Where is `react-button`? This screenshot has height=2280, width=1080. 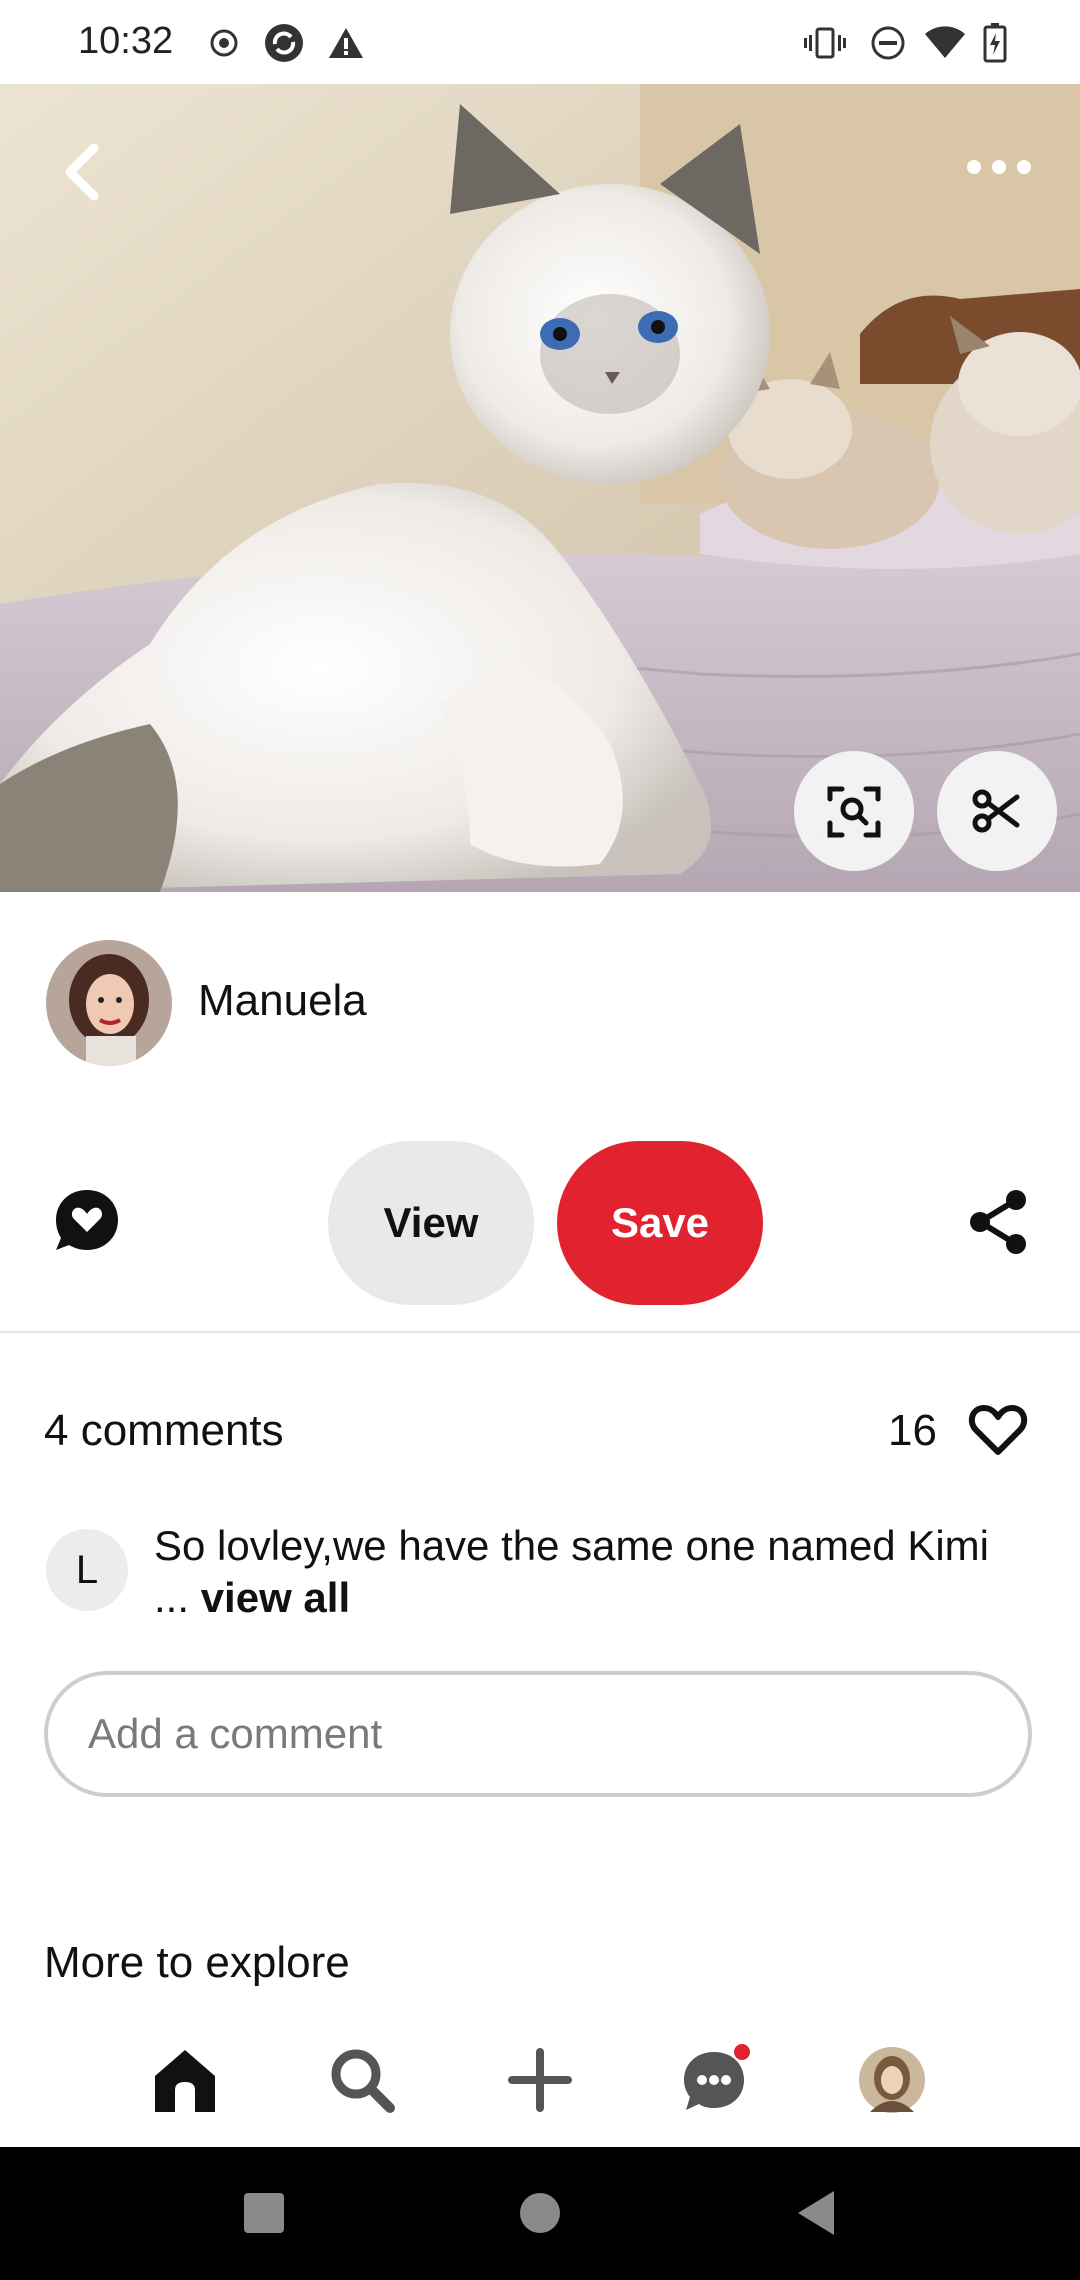
react-button is located at coordinates (87, 1221).